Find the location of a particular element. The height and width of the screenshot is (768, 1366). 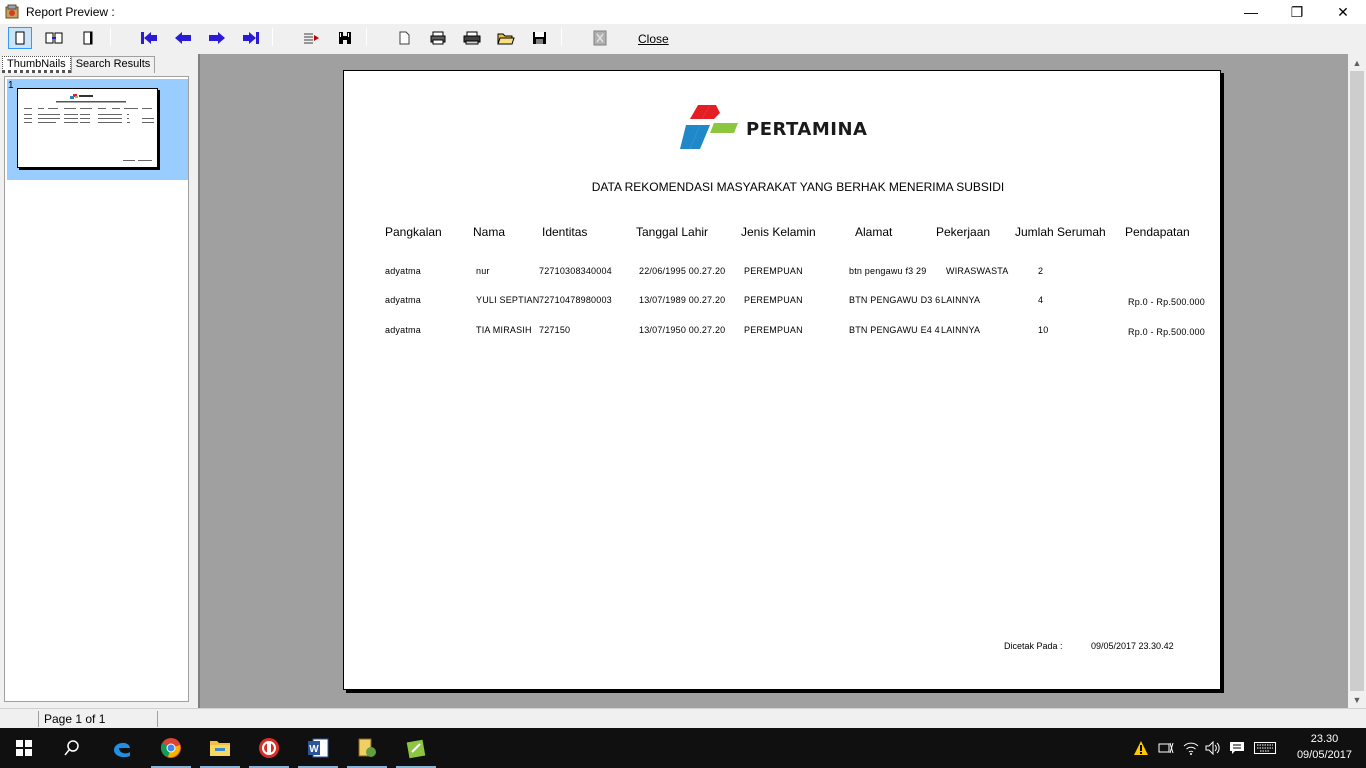

next-page-button is located at coordinates (217, 38).